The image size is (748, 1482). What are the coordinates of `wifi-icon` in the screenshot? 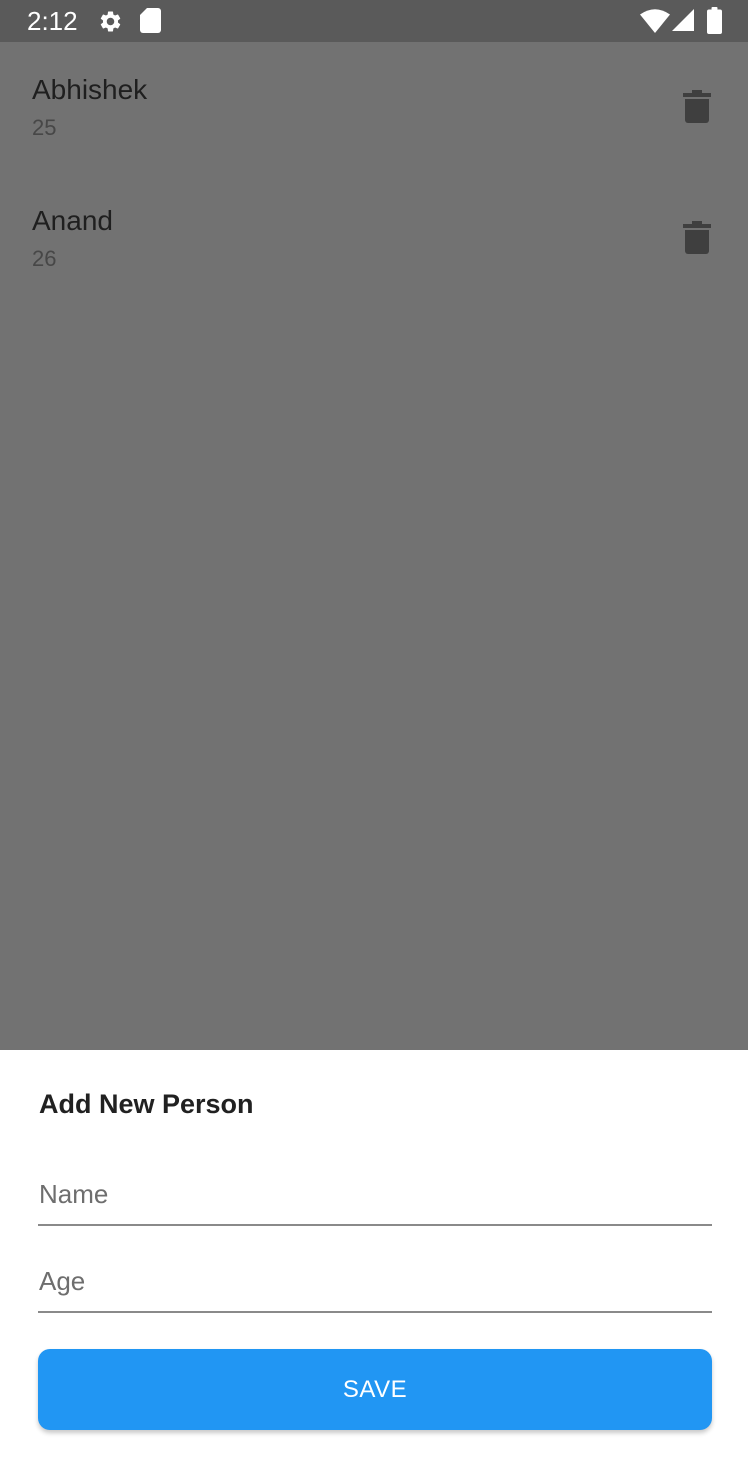 It's located at (655, 21).